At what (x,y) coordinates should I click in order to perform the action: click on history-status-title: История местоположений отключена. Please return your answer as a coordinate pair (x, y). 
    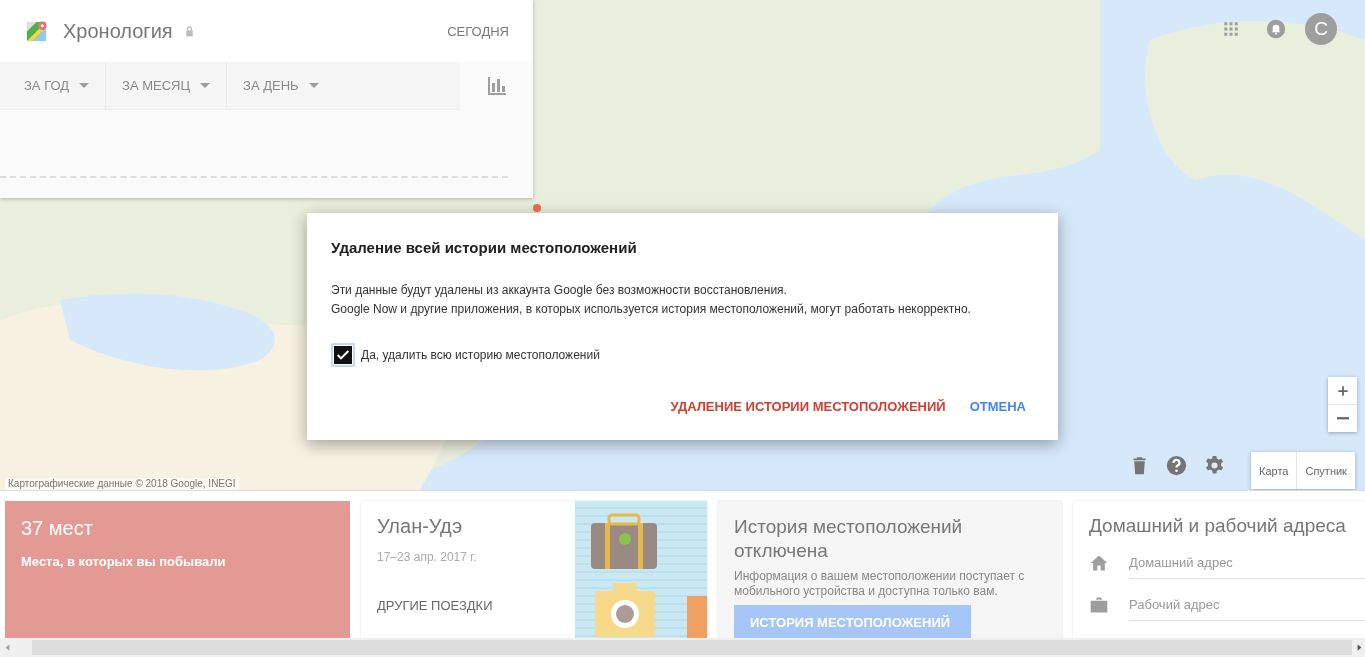
    Looking at the image, I should click on (849, 539).